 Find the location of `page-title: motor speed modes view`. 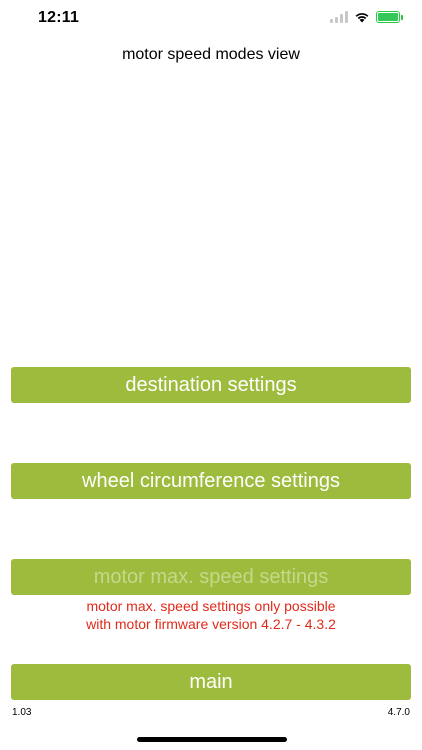

page-title: motor speed modes view is located at coordinates (211, 54).